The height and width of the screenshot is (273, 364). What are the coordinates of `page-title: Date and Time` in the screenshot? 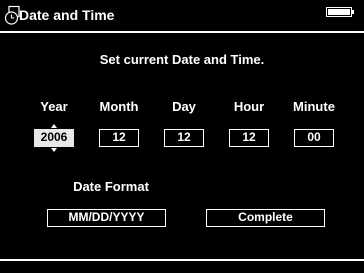 It's located at (67, 15).